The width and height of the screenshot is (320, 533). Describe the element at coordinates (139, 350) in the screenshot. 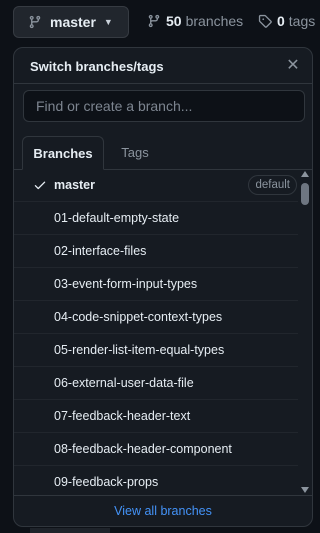

I see `branch-name: 05-render-list-item-equal-types` at that location.